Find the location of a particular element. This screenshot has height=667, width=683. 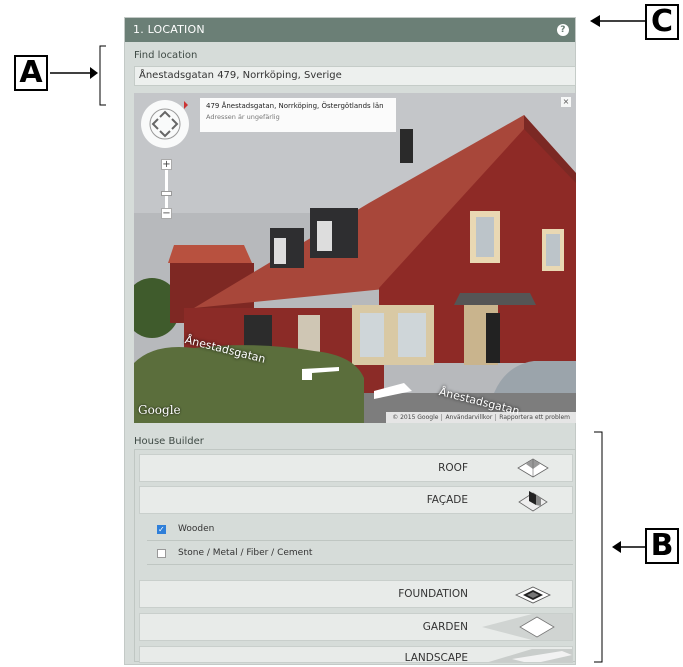

callout-b: B is located at coordinates (662, 546).